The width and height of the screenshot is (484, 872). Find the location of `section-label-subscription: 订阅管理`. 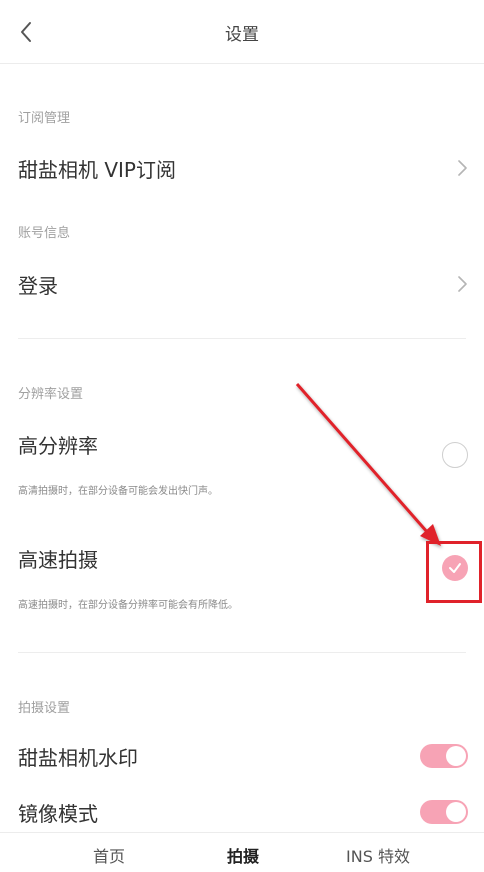

section-label-subscription: 订阅管理 is located at coordinates (44, 118).